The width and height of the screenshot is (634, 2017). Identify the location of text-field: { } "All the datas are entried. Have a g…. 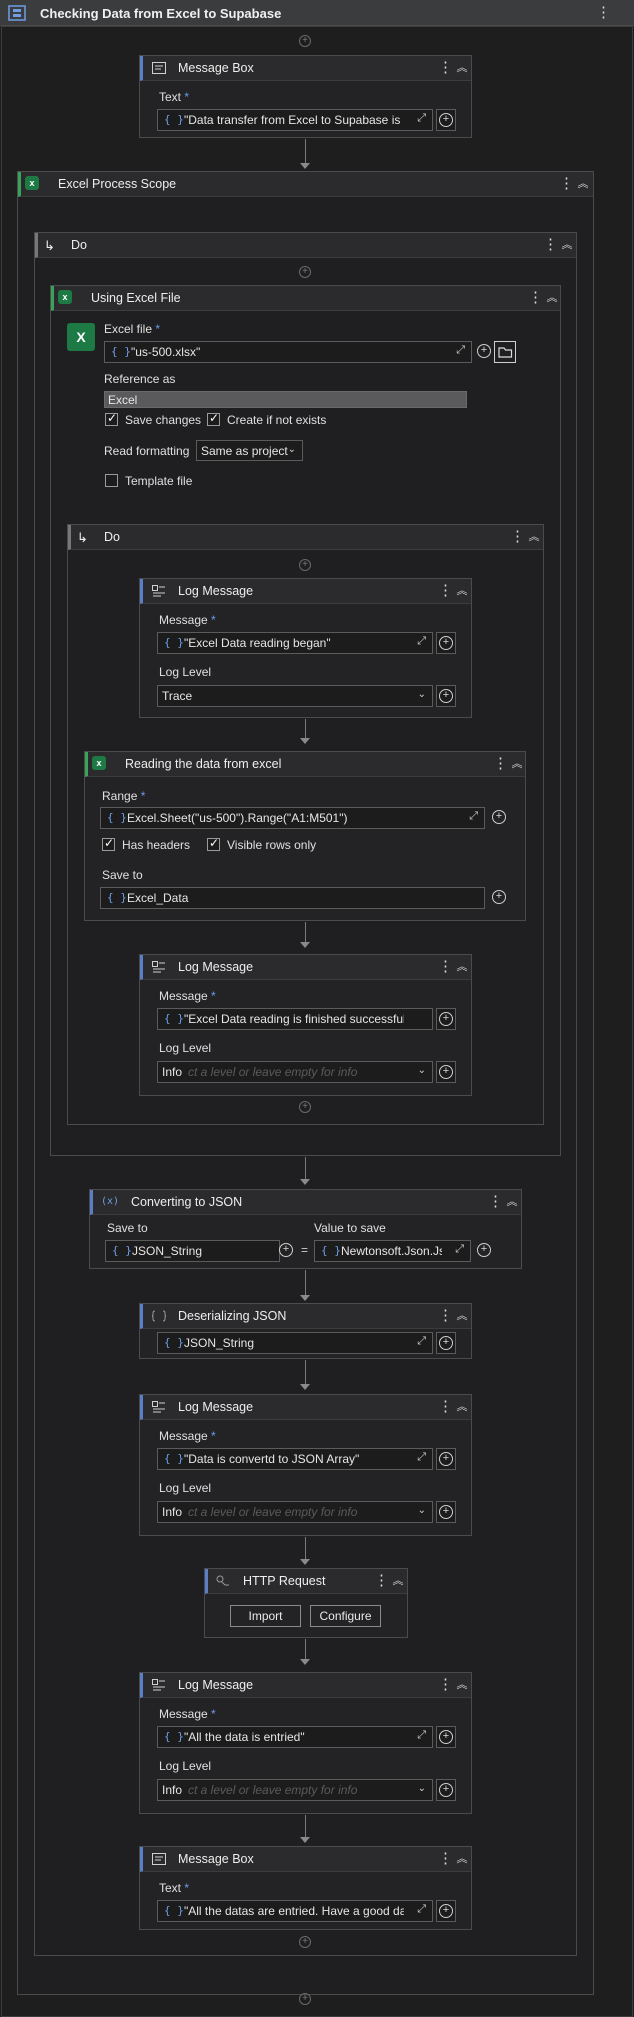
(295, 1911).